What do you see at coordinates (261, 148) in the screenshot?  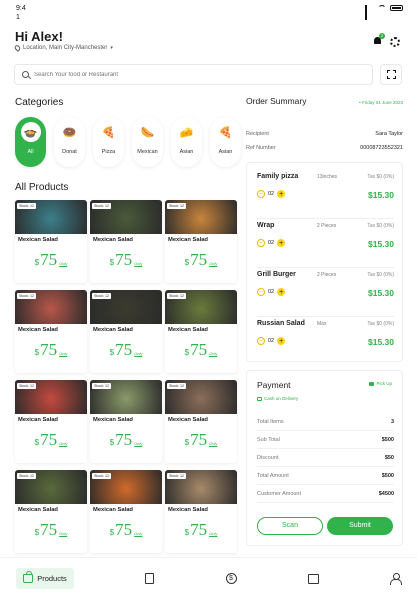 I see `ref-number-label: Ref Number` at bounding box center [261, 148].